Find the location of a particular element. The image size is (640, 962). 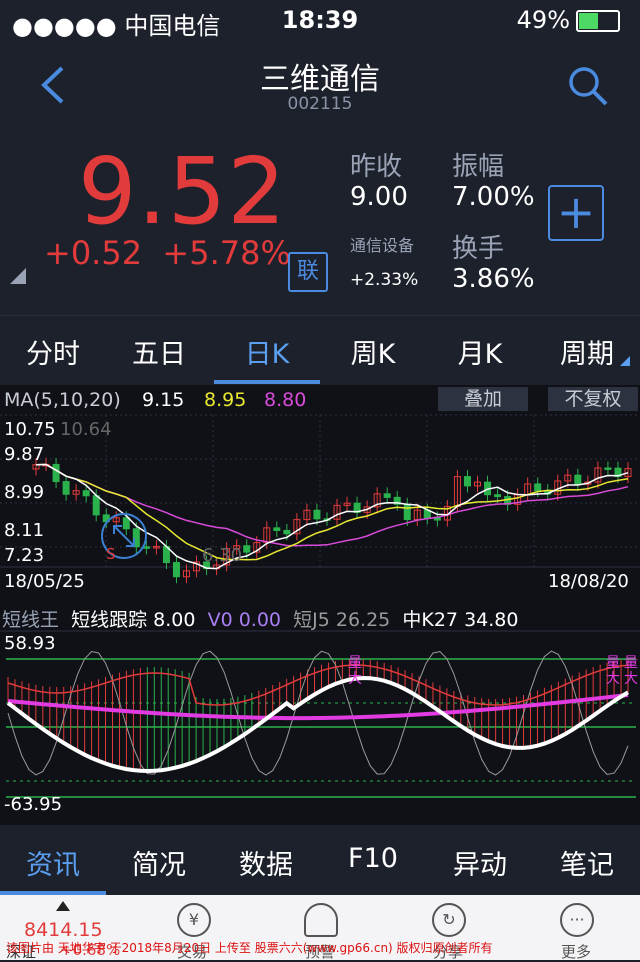

axis-bottom-value: 7.23 is located at coordinates (24, 555).